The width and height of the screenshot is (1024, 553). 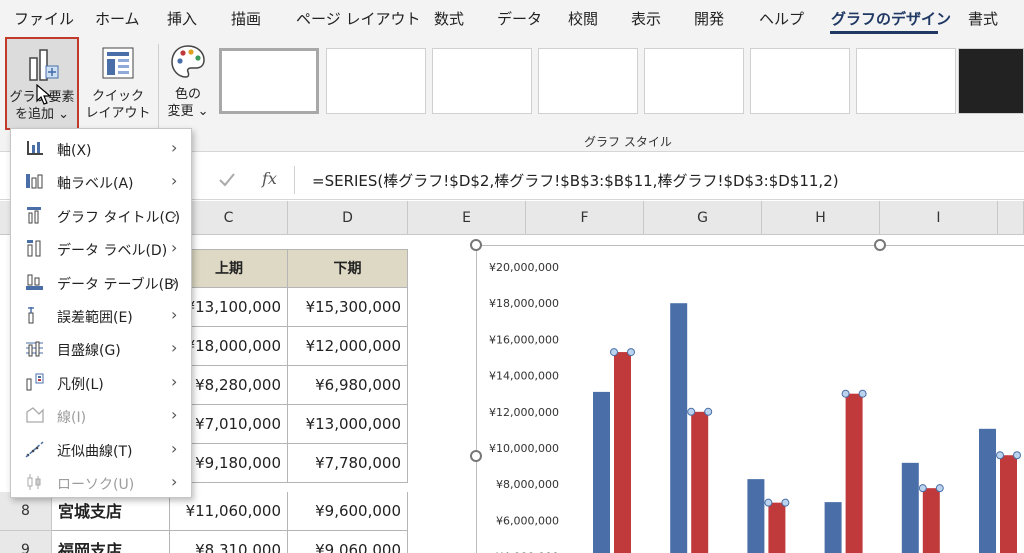 What do you see at coordinates (35, 348) in the screenshot?
I see `gridlines-icon` at bounding box center [35, 348].